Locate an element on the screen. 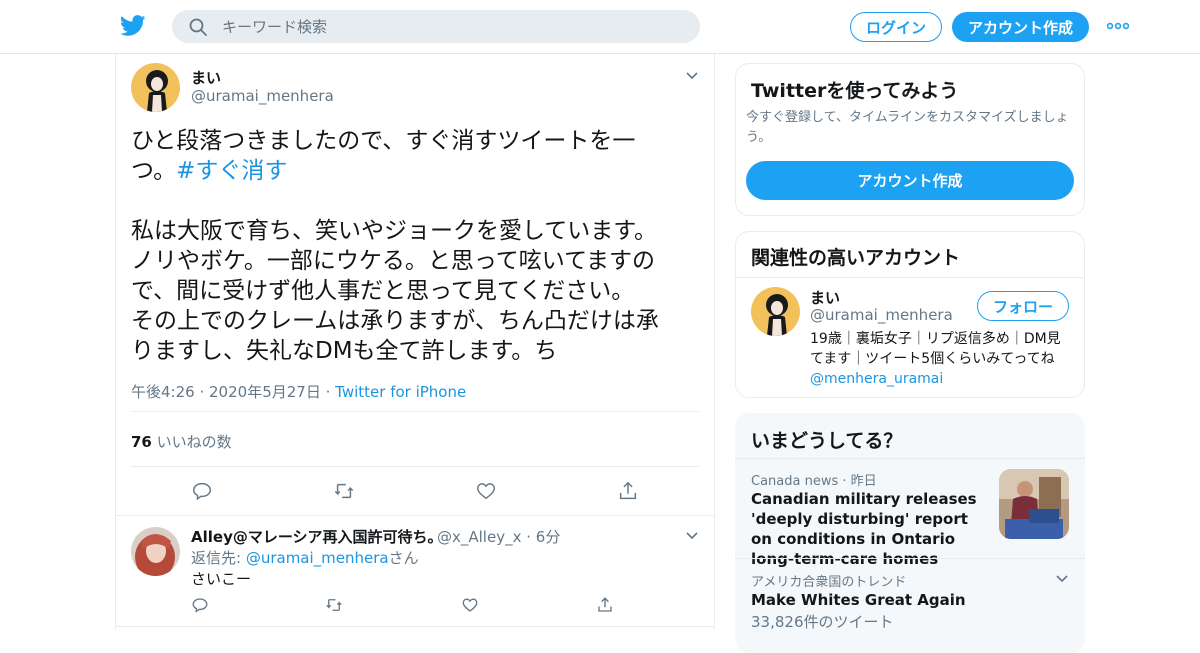 The width and height of the screenshot is (1200, 653). news-time: 昨日 is located at coordinates (863, 481).